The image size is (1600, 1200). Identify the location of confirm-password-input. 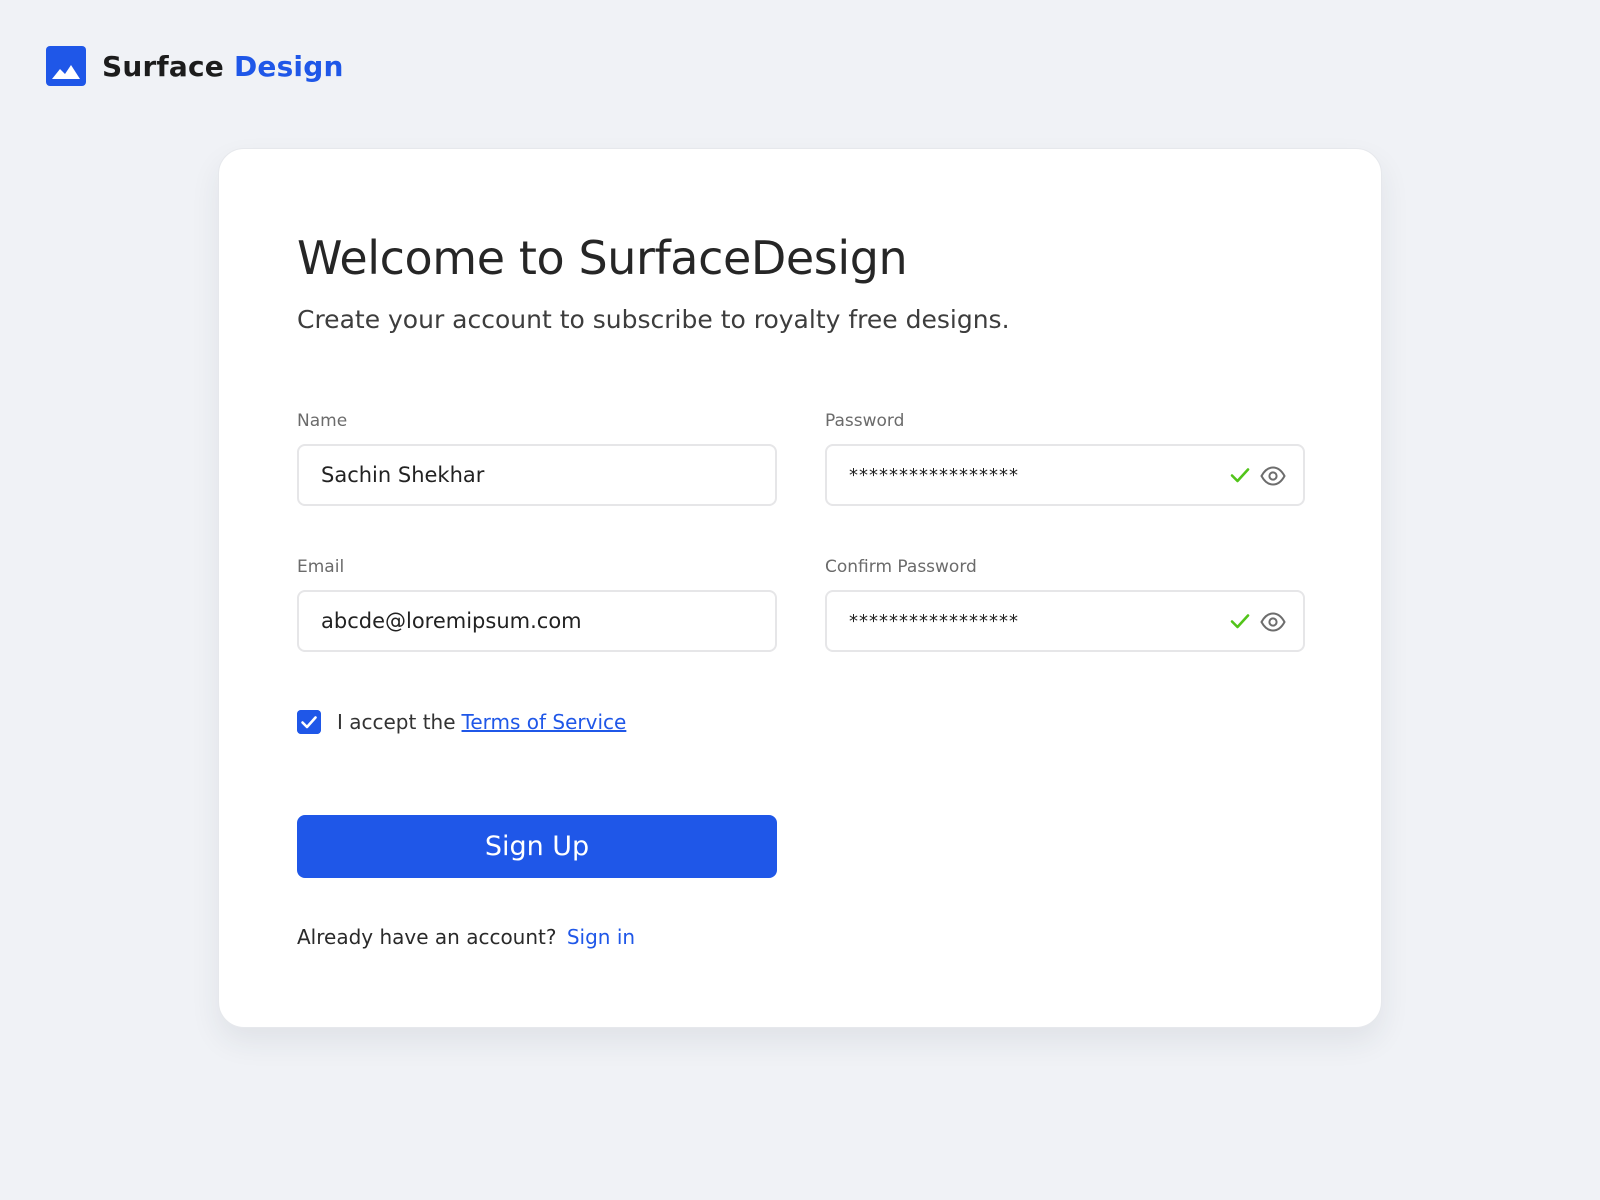
(1029, 621).